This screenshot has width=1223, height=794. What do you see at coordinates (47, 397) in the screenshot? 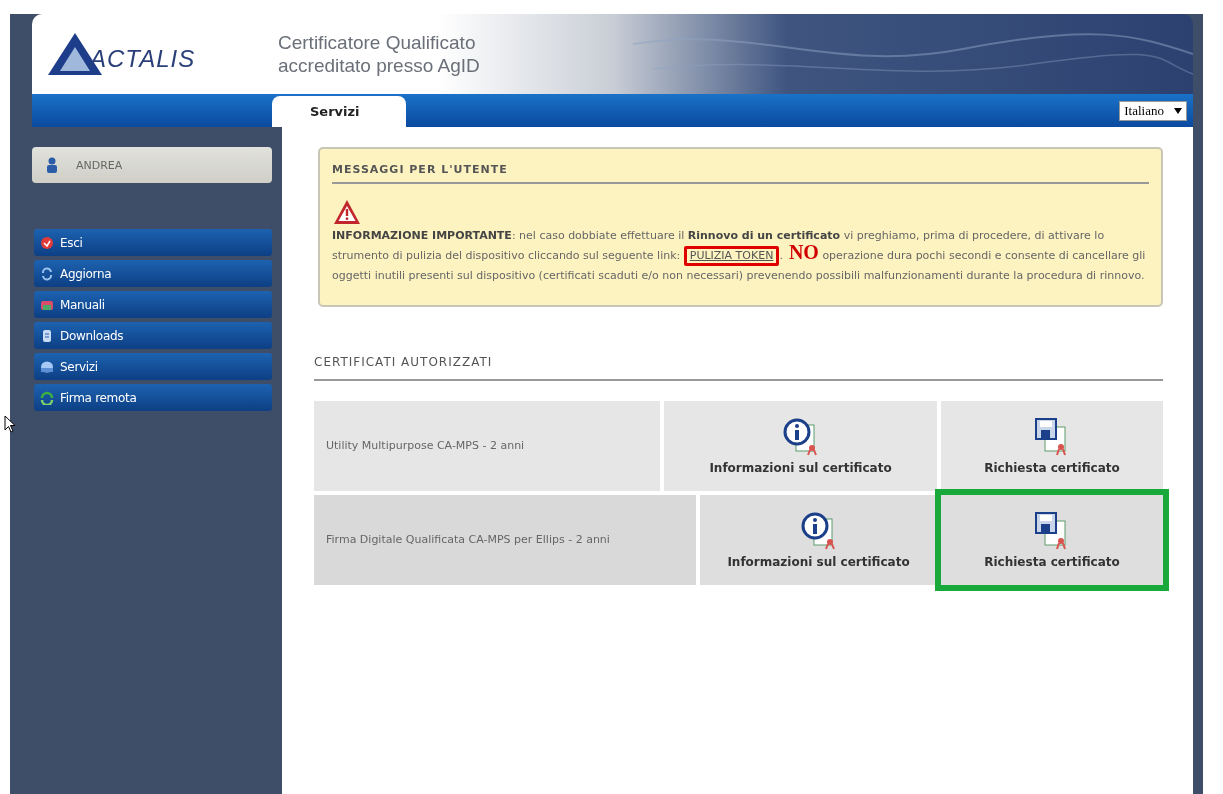
I see `recycle-icon` at bounding box center [47, 397].